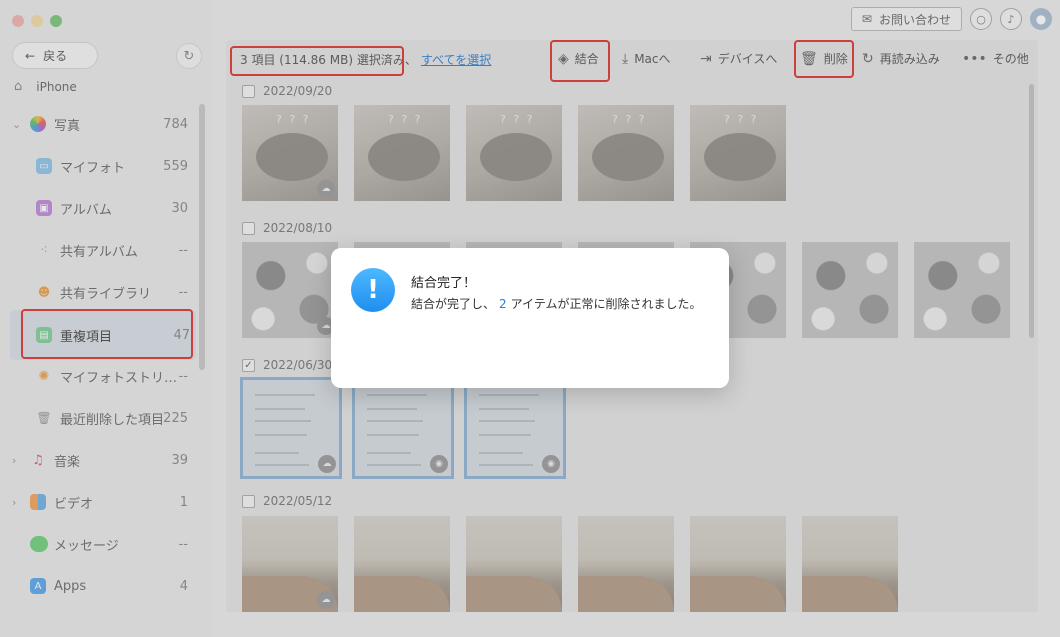 This screenshot has width=1060, height=637. Describe the element at coordinates (606, 304) in the screenshot. I see `dialog-message-post: アイテムが正常に削除されました。` at that location.